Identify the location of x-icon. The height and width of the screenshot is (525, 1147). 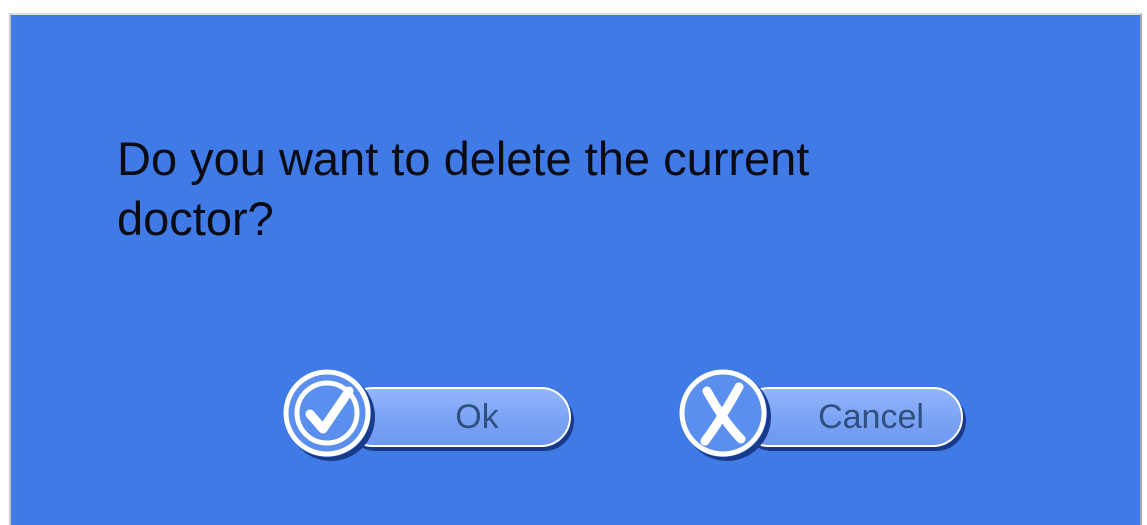
(723, 413).